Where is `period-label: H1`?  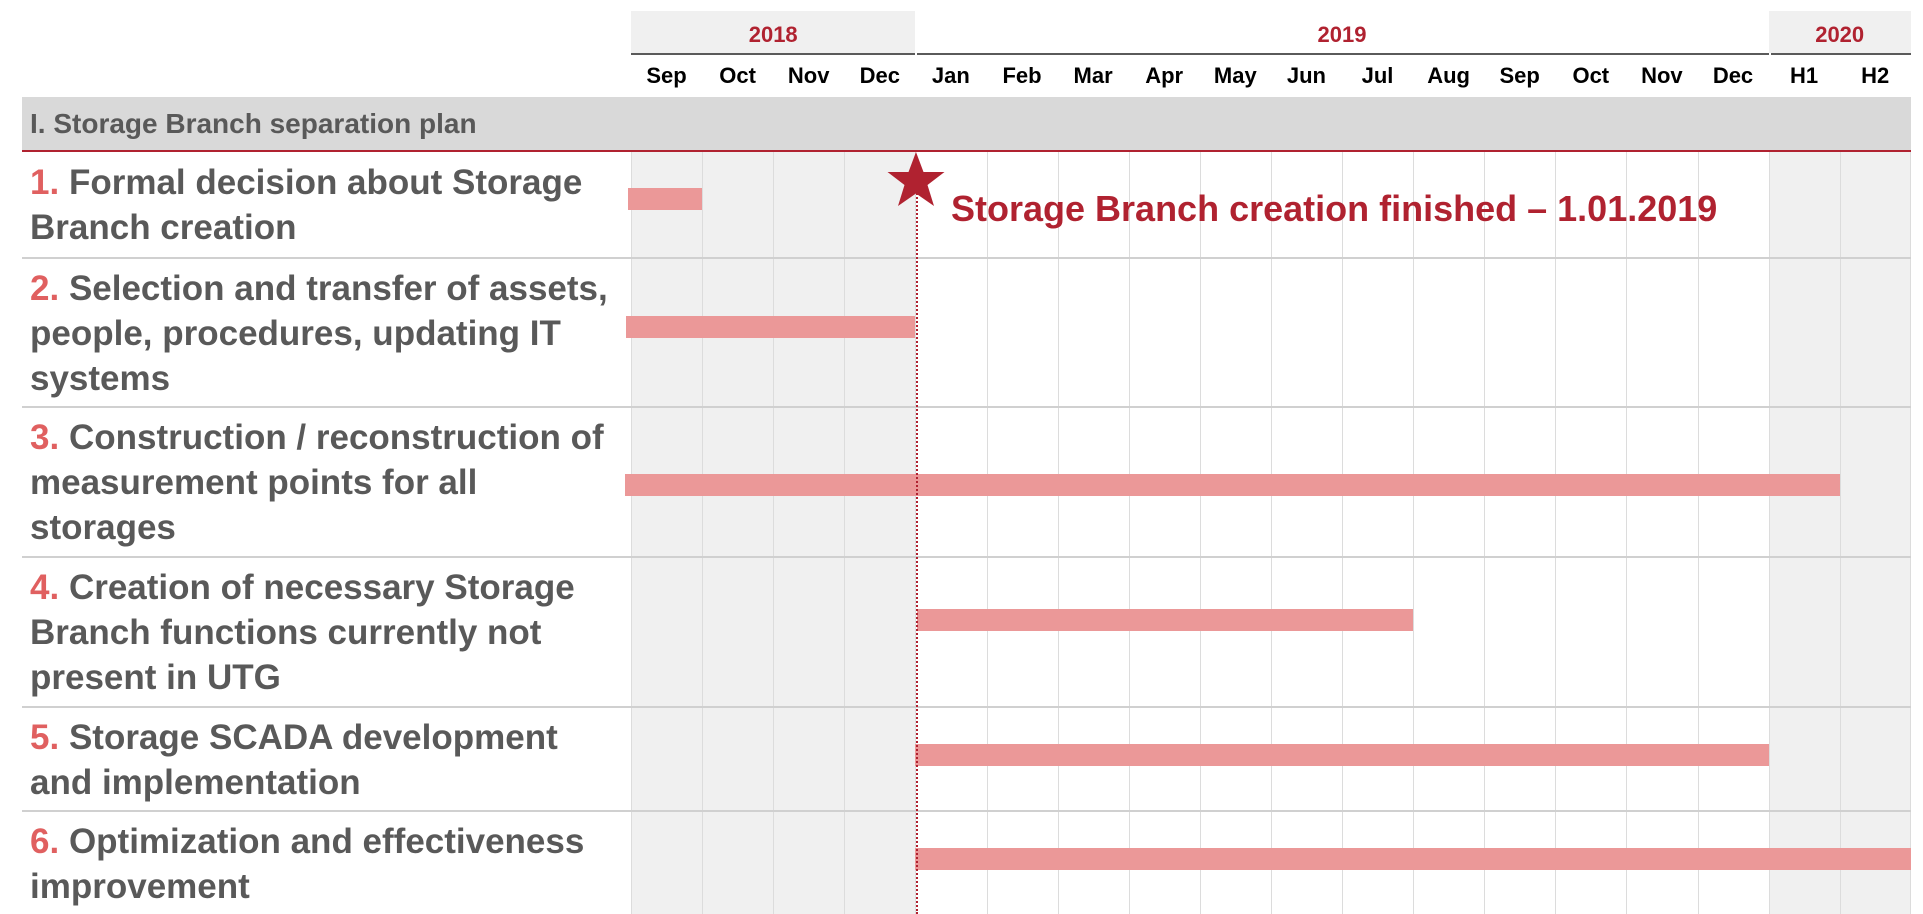 period-label: H1 is located at coordinates (1804, 75).